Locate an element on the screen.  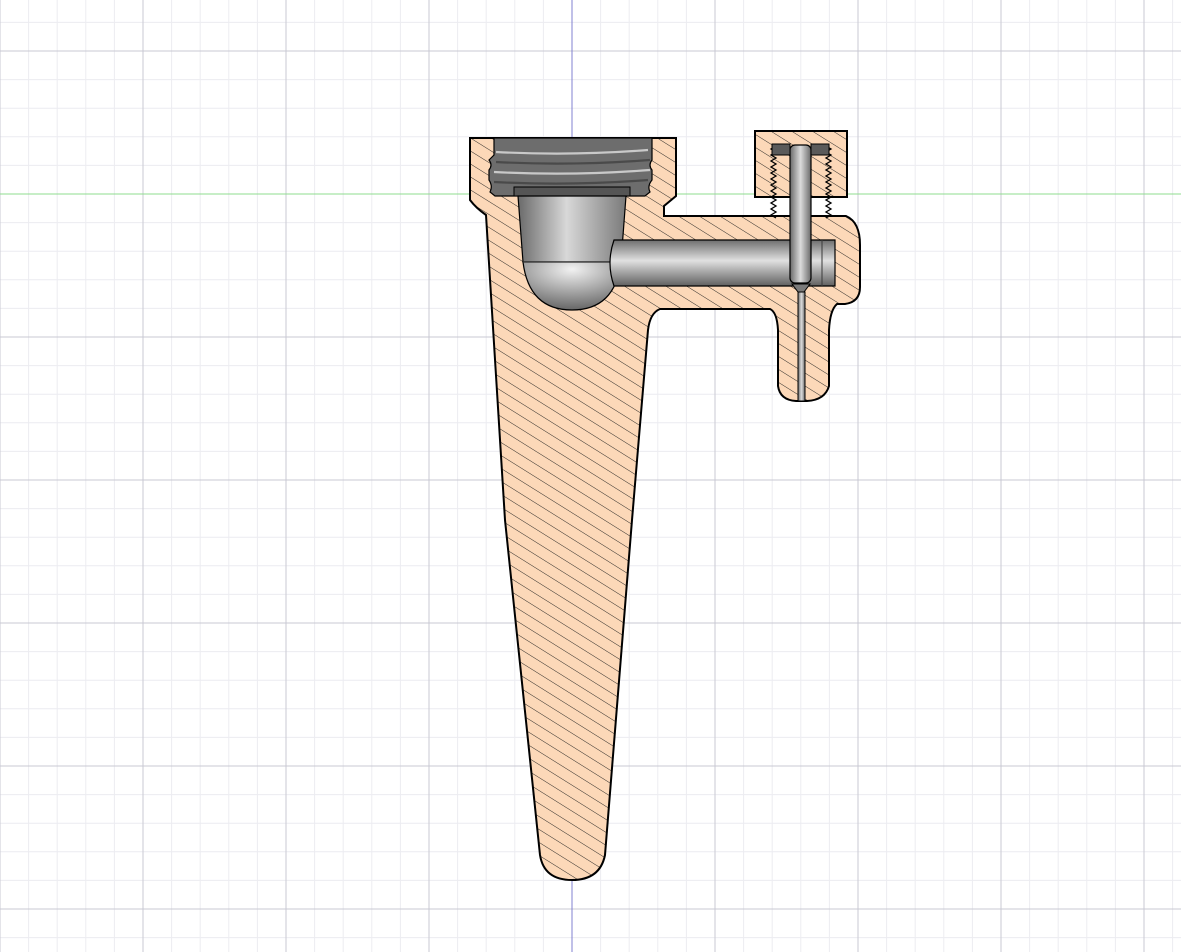
bowl-cavity is located at coordinates (572, 253).